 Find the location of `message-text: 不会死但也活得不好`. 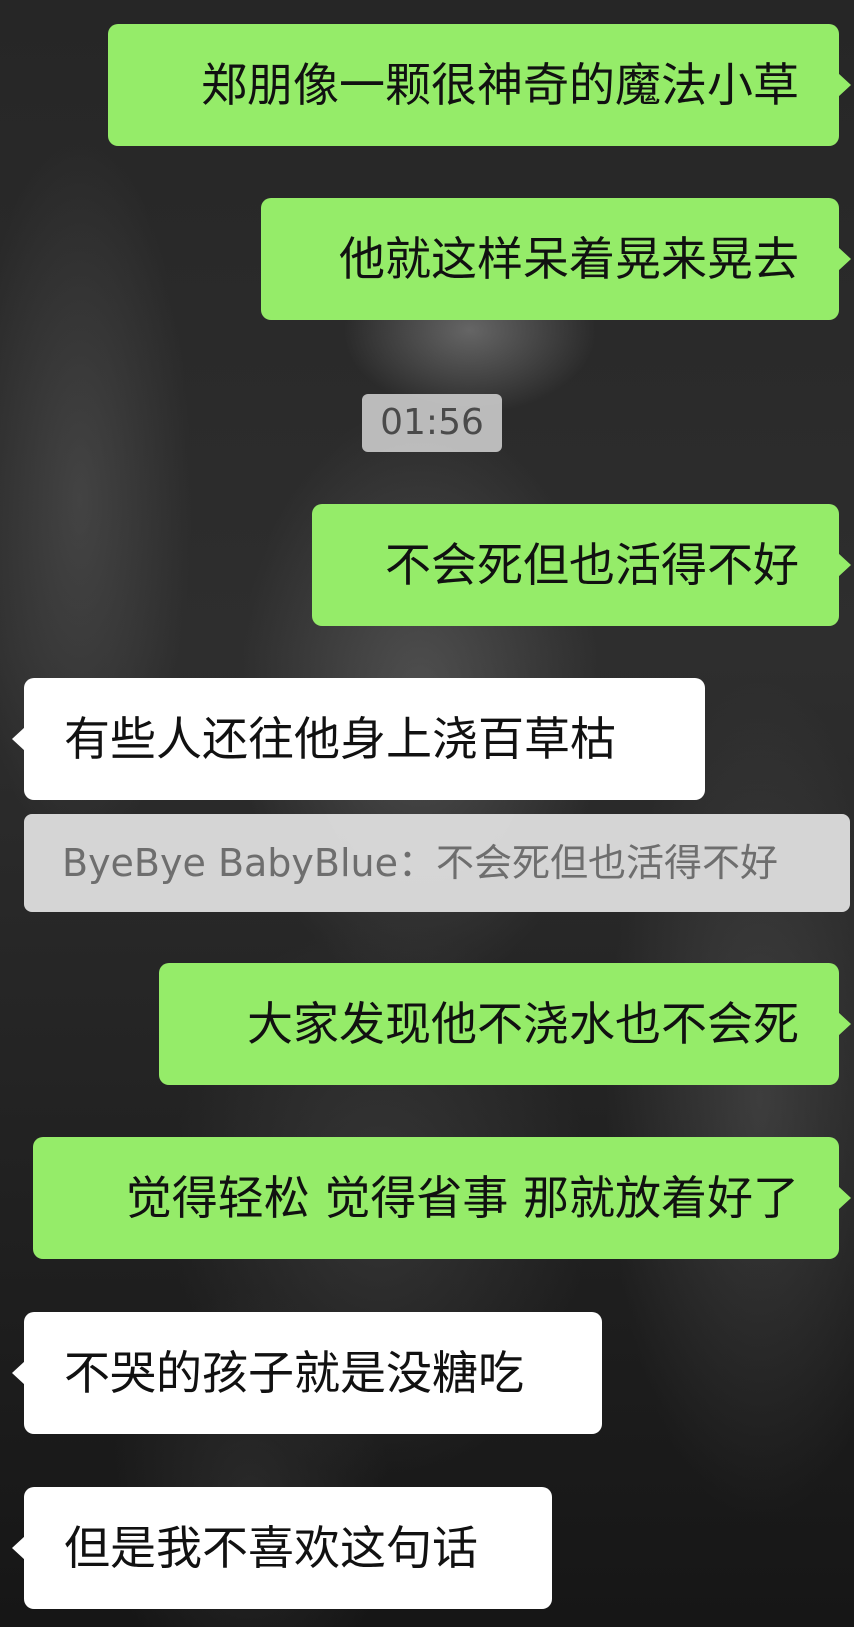

message-text: 不会死但也活得不好 is located at coordinates (592, 565).